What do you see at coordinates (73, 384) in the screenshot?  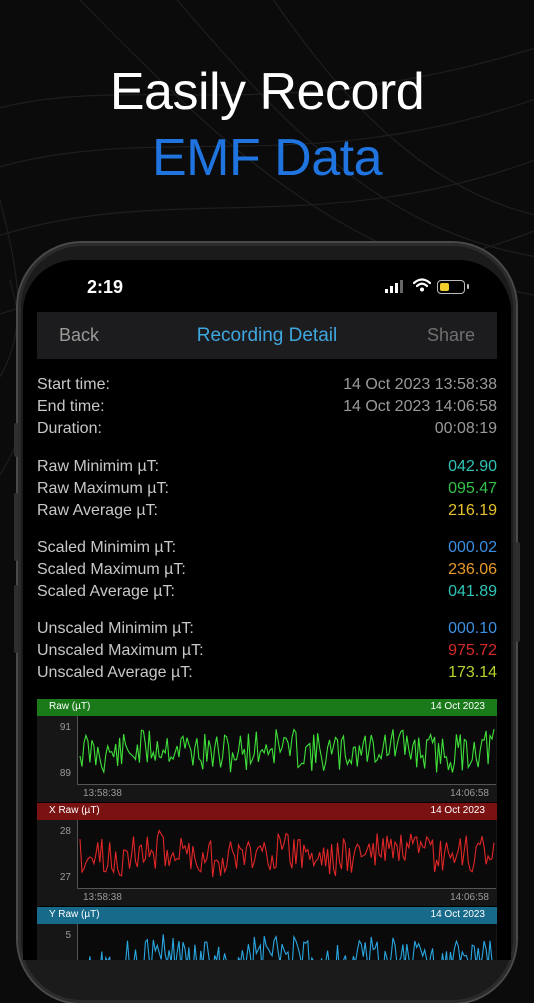 I see `summary-label: Start time:` at bounding box center [73, 384].